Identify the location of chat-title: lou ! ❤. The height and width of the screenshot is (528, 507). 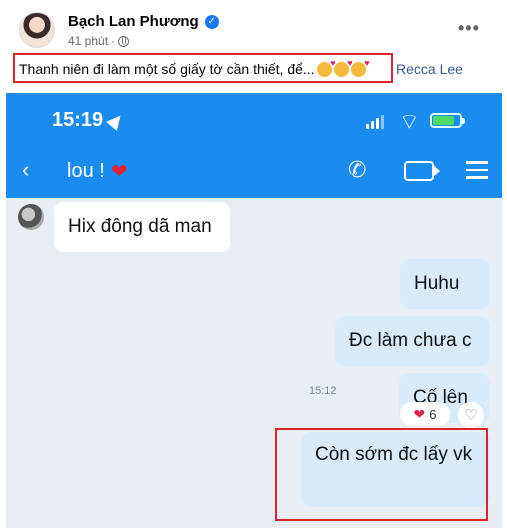
(97, 171).